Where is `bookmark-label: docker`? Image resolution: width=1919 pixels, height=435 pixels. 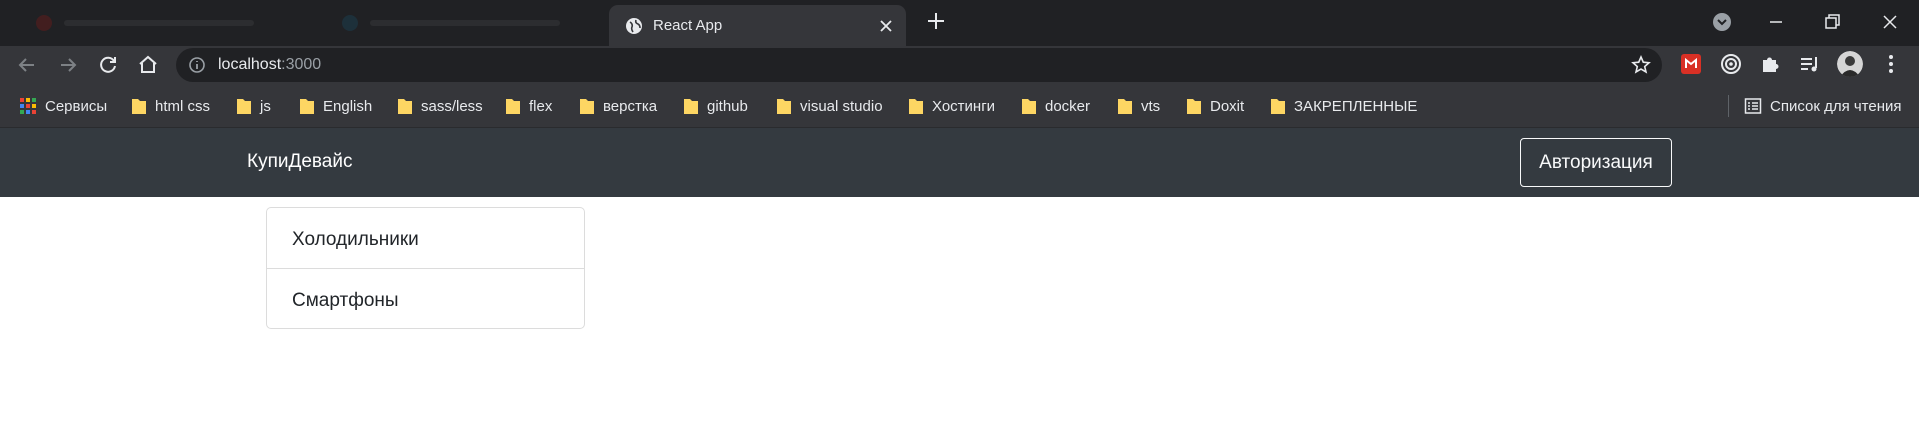
bookmark-label: docker is located at coordinates (1068, 106).